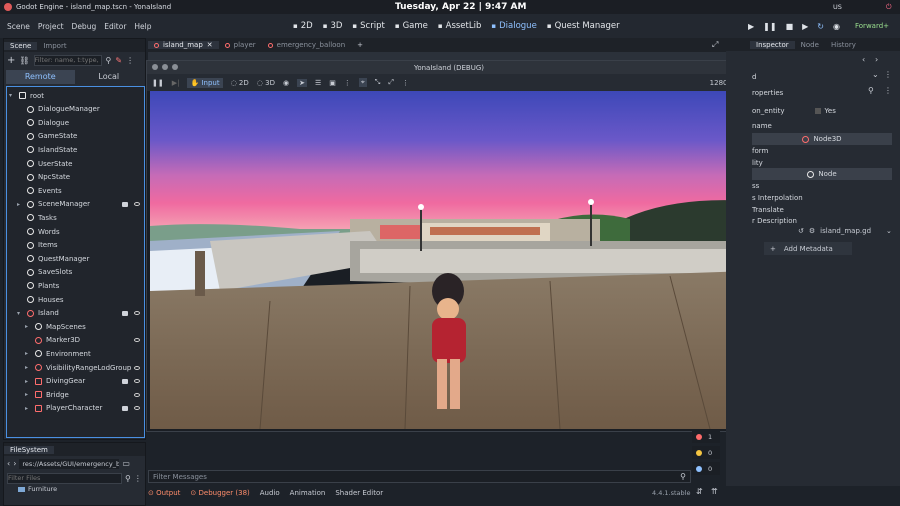 The width and height of the screenshot is (900, 506). I want to click on tree-node: ▸ VisibilityRangeLodGroup, so click(75, 367).